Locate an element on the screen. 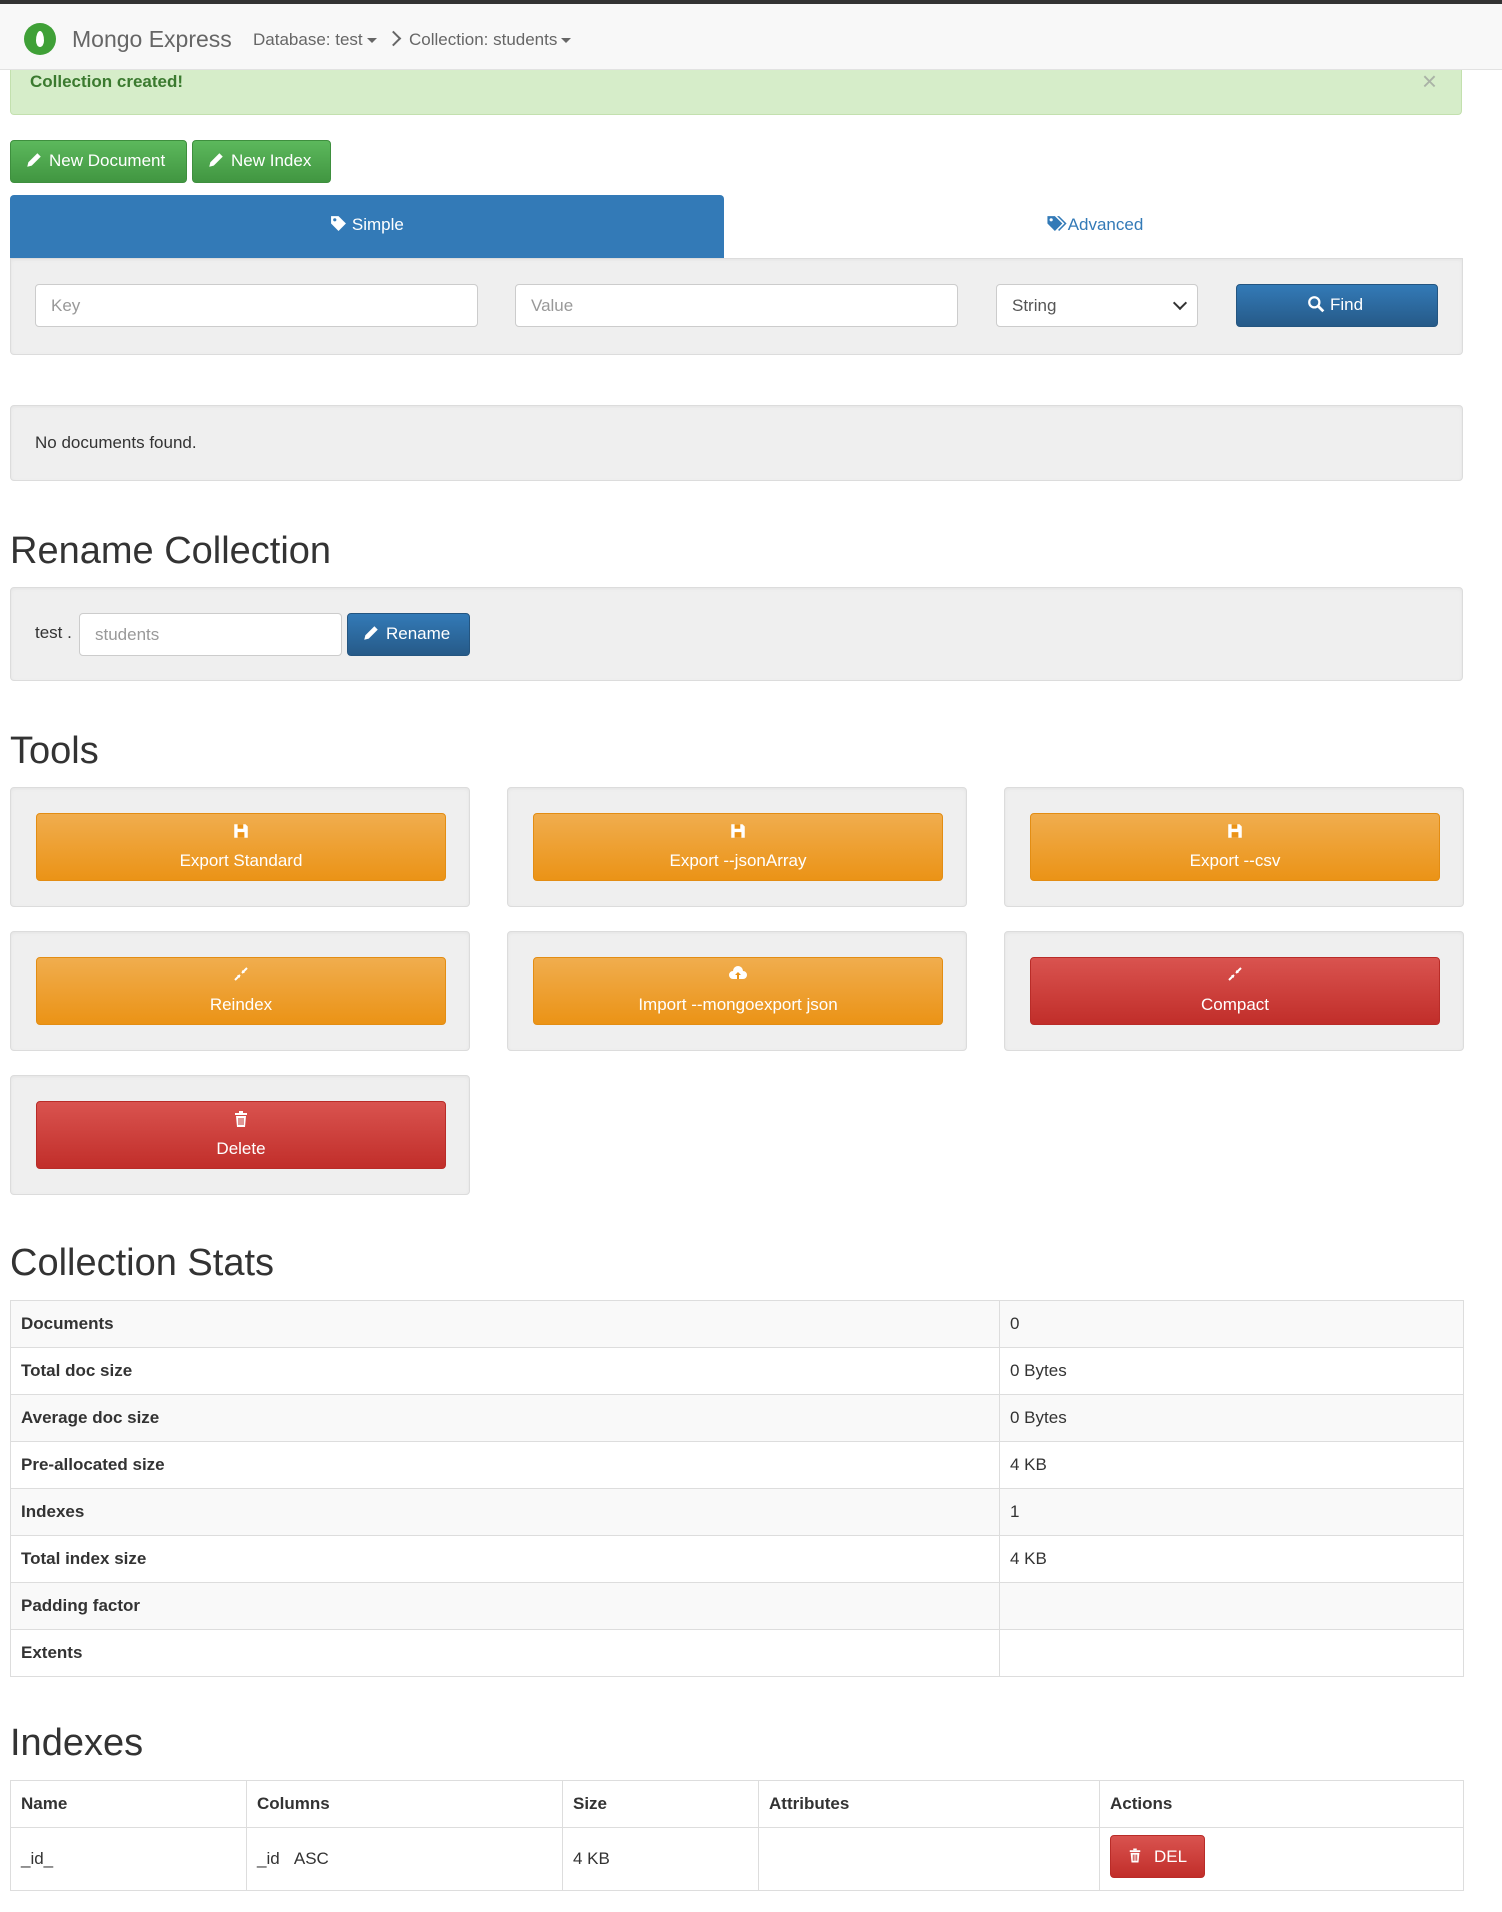 The height and width of the screenshot is (1912, 1502). export-jsonarray-button: Export --jsonArray is located at coordinates (738, 847).